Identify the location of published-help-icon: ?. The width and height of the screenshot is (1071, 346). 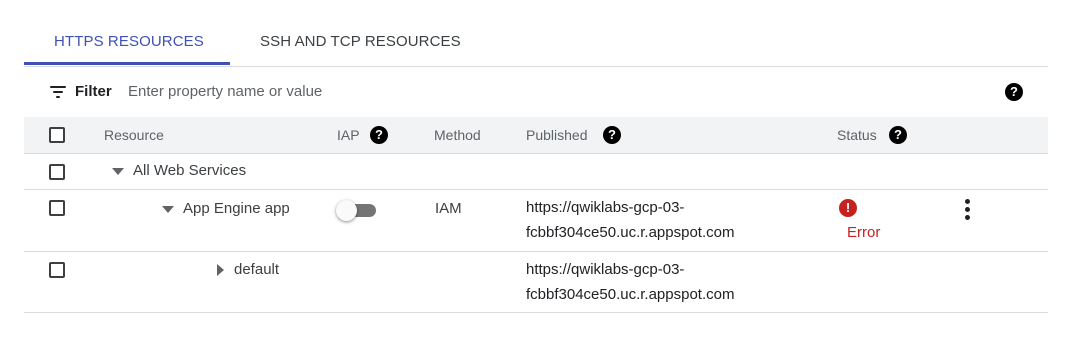
(612, 135).